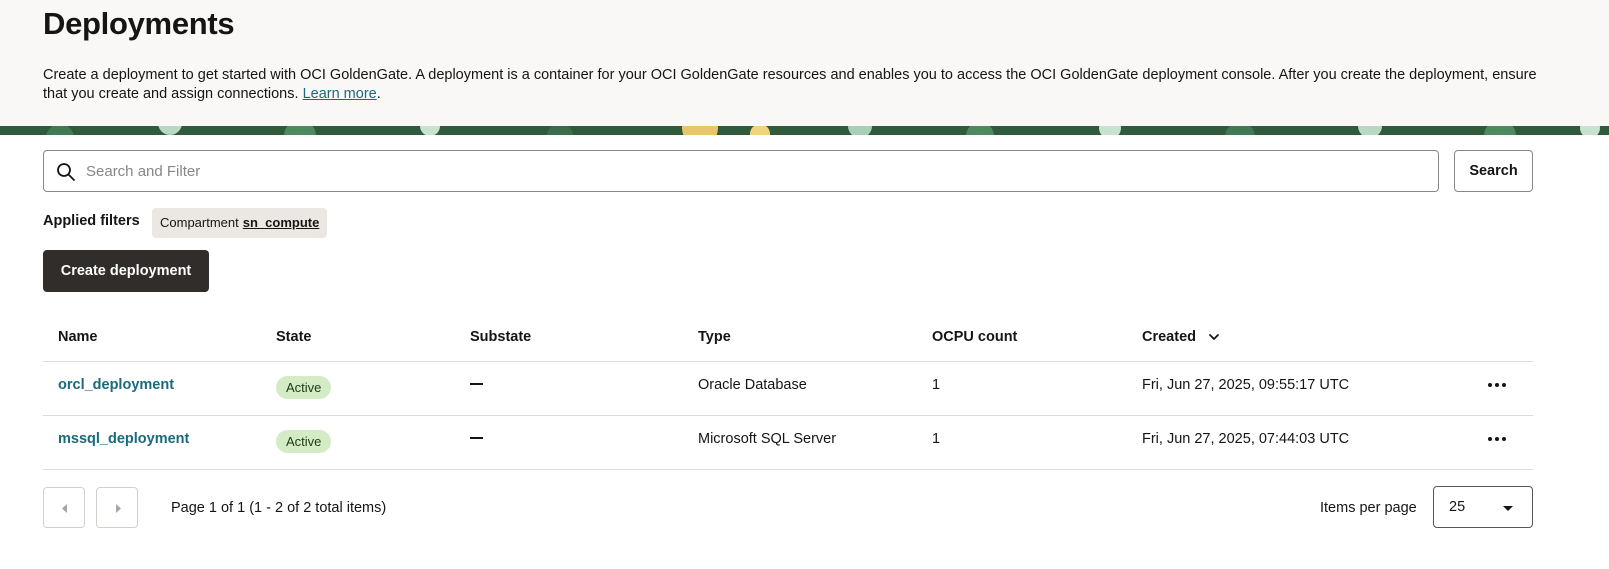  What do you see at coordinates (1214, 337) in the screenshot?
I see `chevron-down-icon` at bounding box center [1214, 337].